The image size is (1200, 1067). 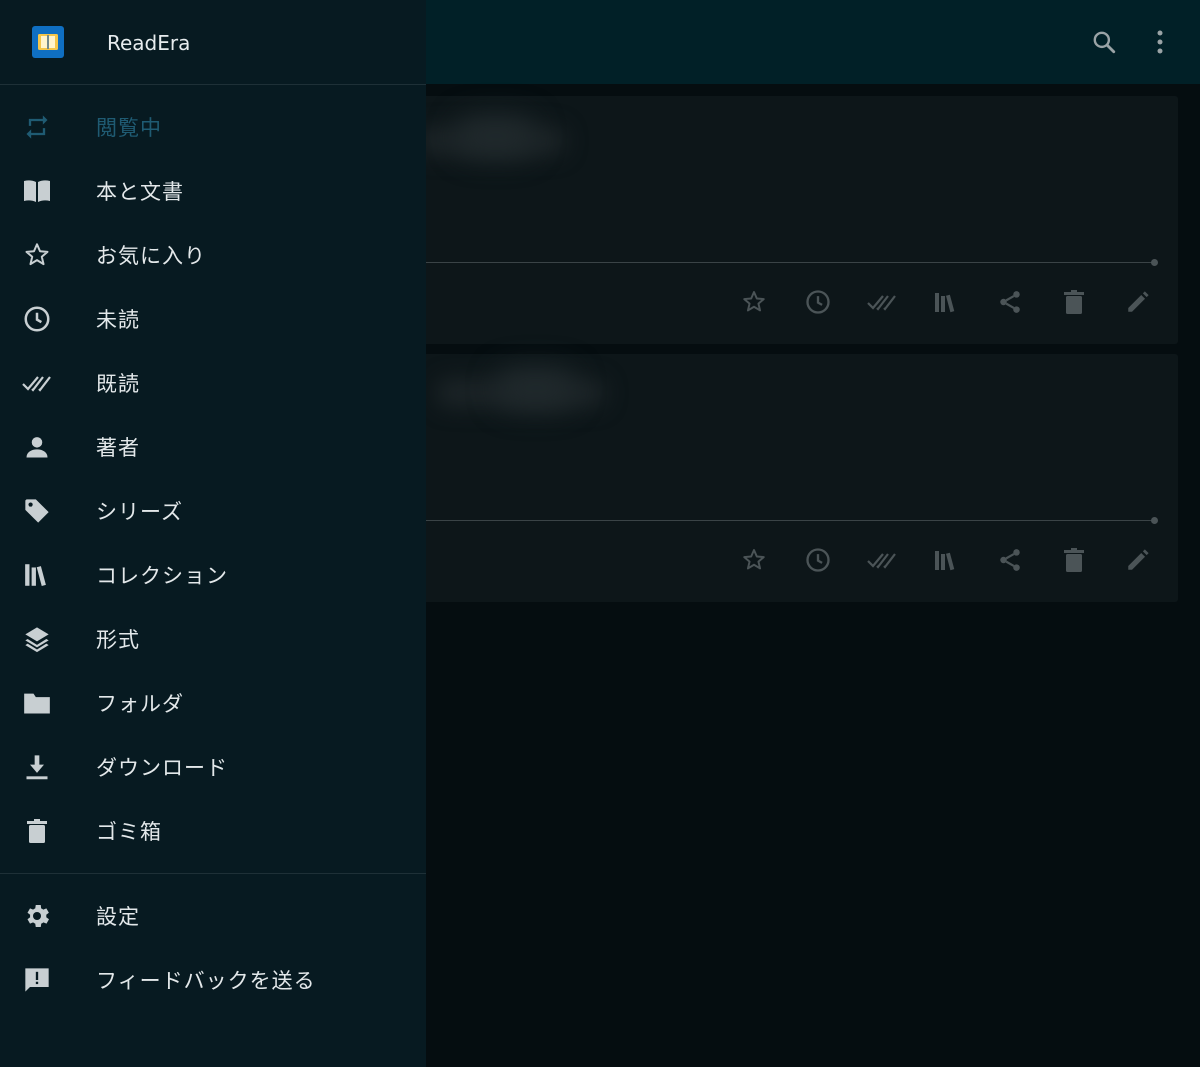 What do you see at coordinates (213, 916) in the screenshot?
I see `drawer-item-settings: 設定` at bounding box center [213, 916].